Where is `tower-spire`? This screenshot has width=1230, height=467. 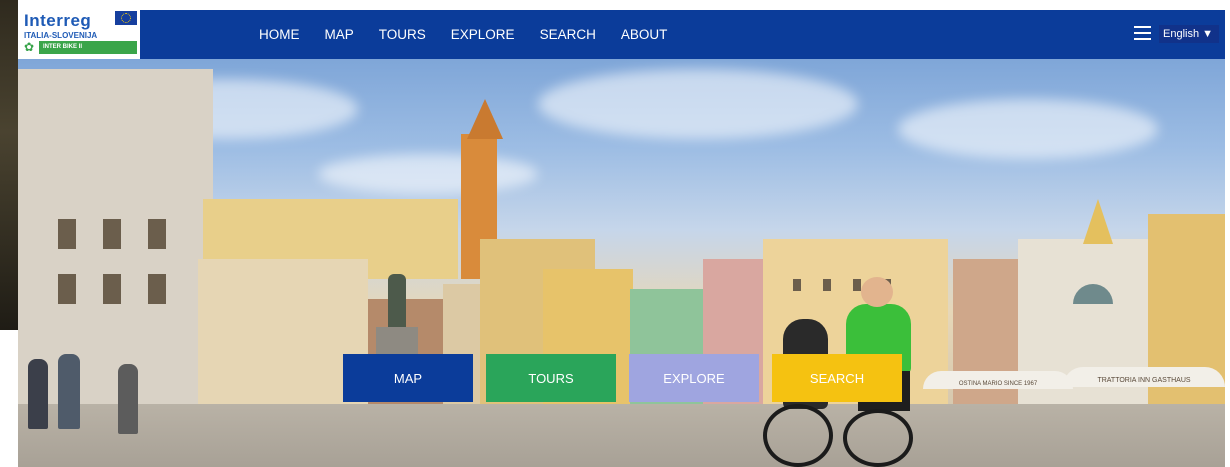 tower-spire is located at coordinates (485, 119).